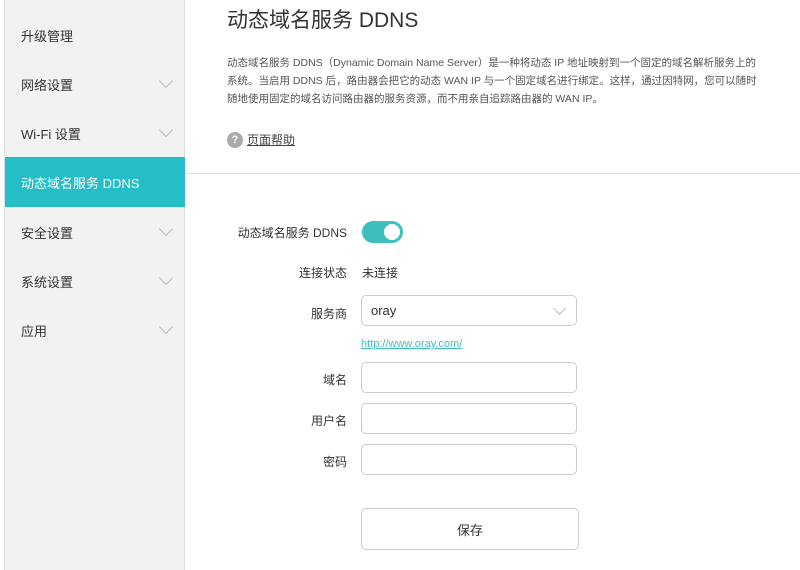 The width and height of the screenshot is (800, 570). I want to click on ddns-toggle, so click(382, 232).